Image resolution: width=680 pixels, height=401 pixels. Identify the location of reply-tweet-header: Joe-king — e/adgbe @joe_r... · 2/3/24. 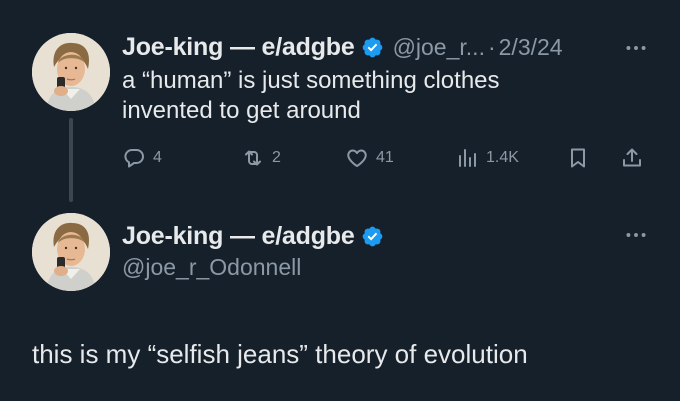
(342, 47).